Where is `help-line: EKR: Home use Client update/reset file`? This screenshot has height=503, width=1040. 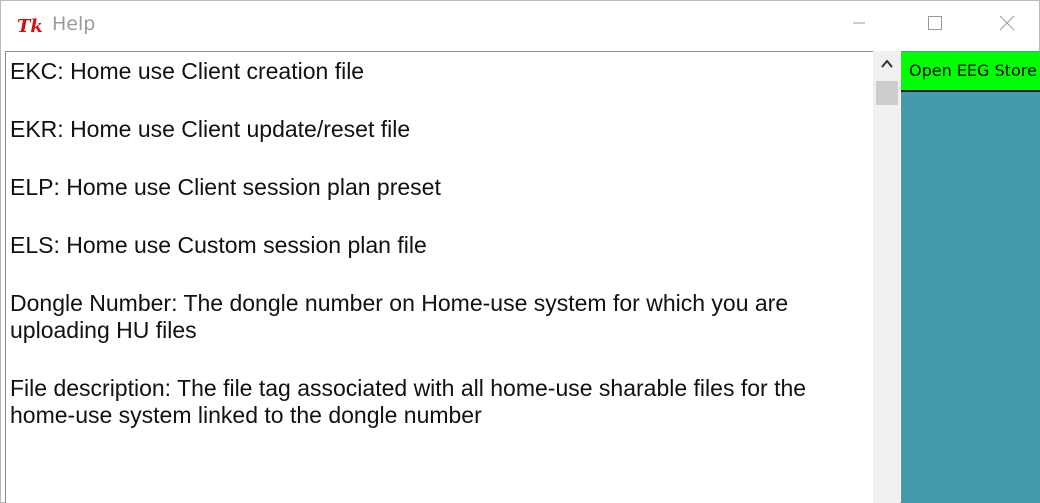
help-line: EKR: Home use Client update/reset file is located at coordinates (210, 129).